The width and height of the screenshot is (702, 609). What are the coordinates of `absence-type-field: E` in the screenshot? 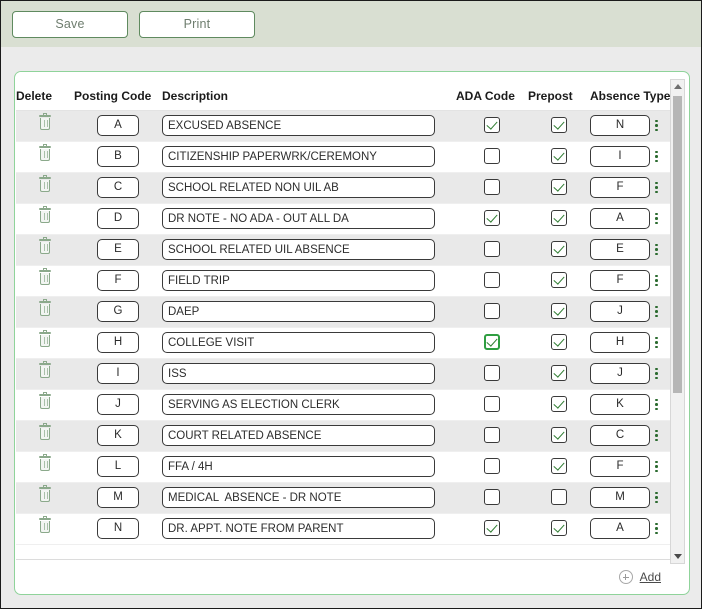 It's located at (620, 249).